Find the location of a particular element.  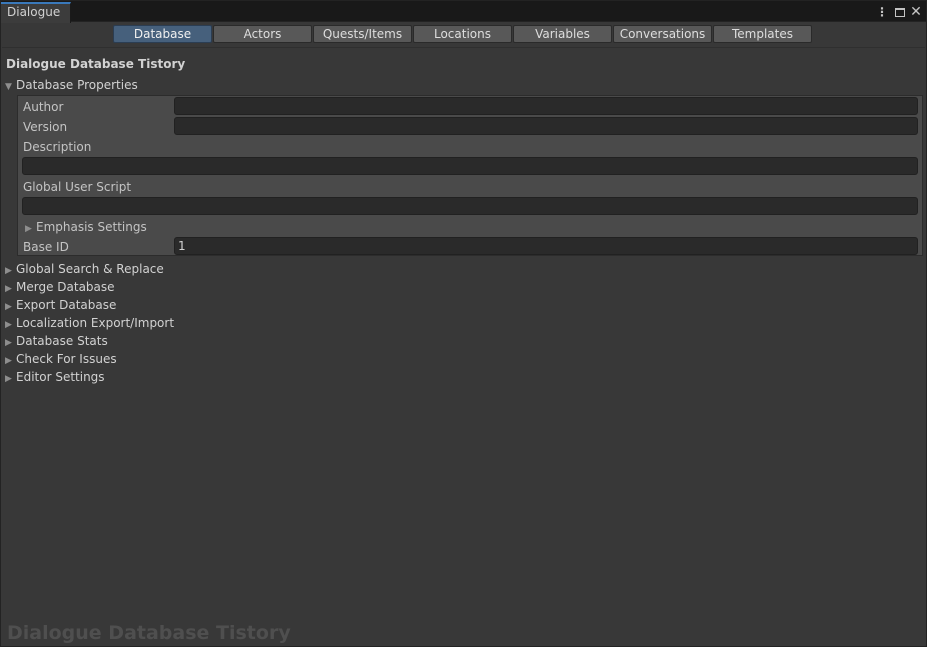

maximize-icon is located at coordinates (900, 12).